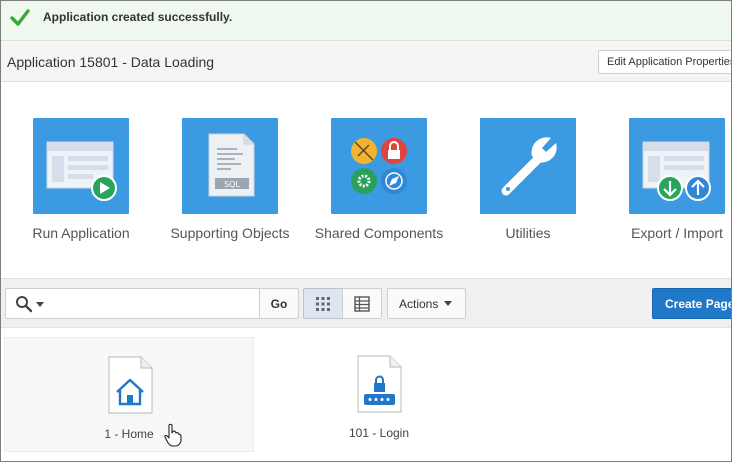 This screenshot has width=732, height=462. I want to click on search-column-dropdown, so click(32, 303).